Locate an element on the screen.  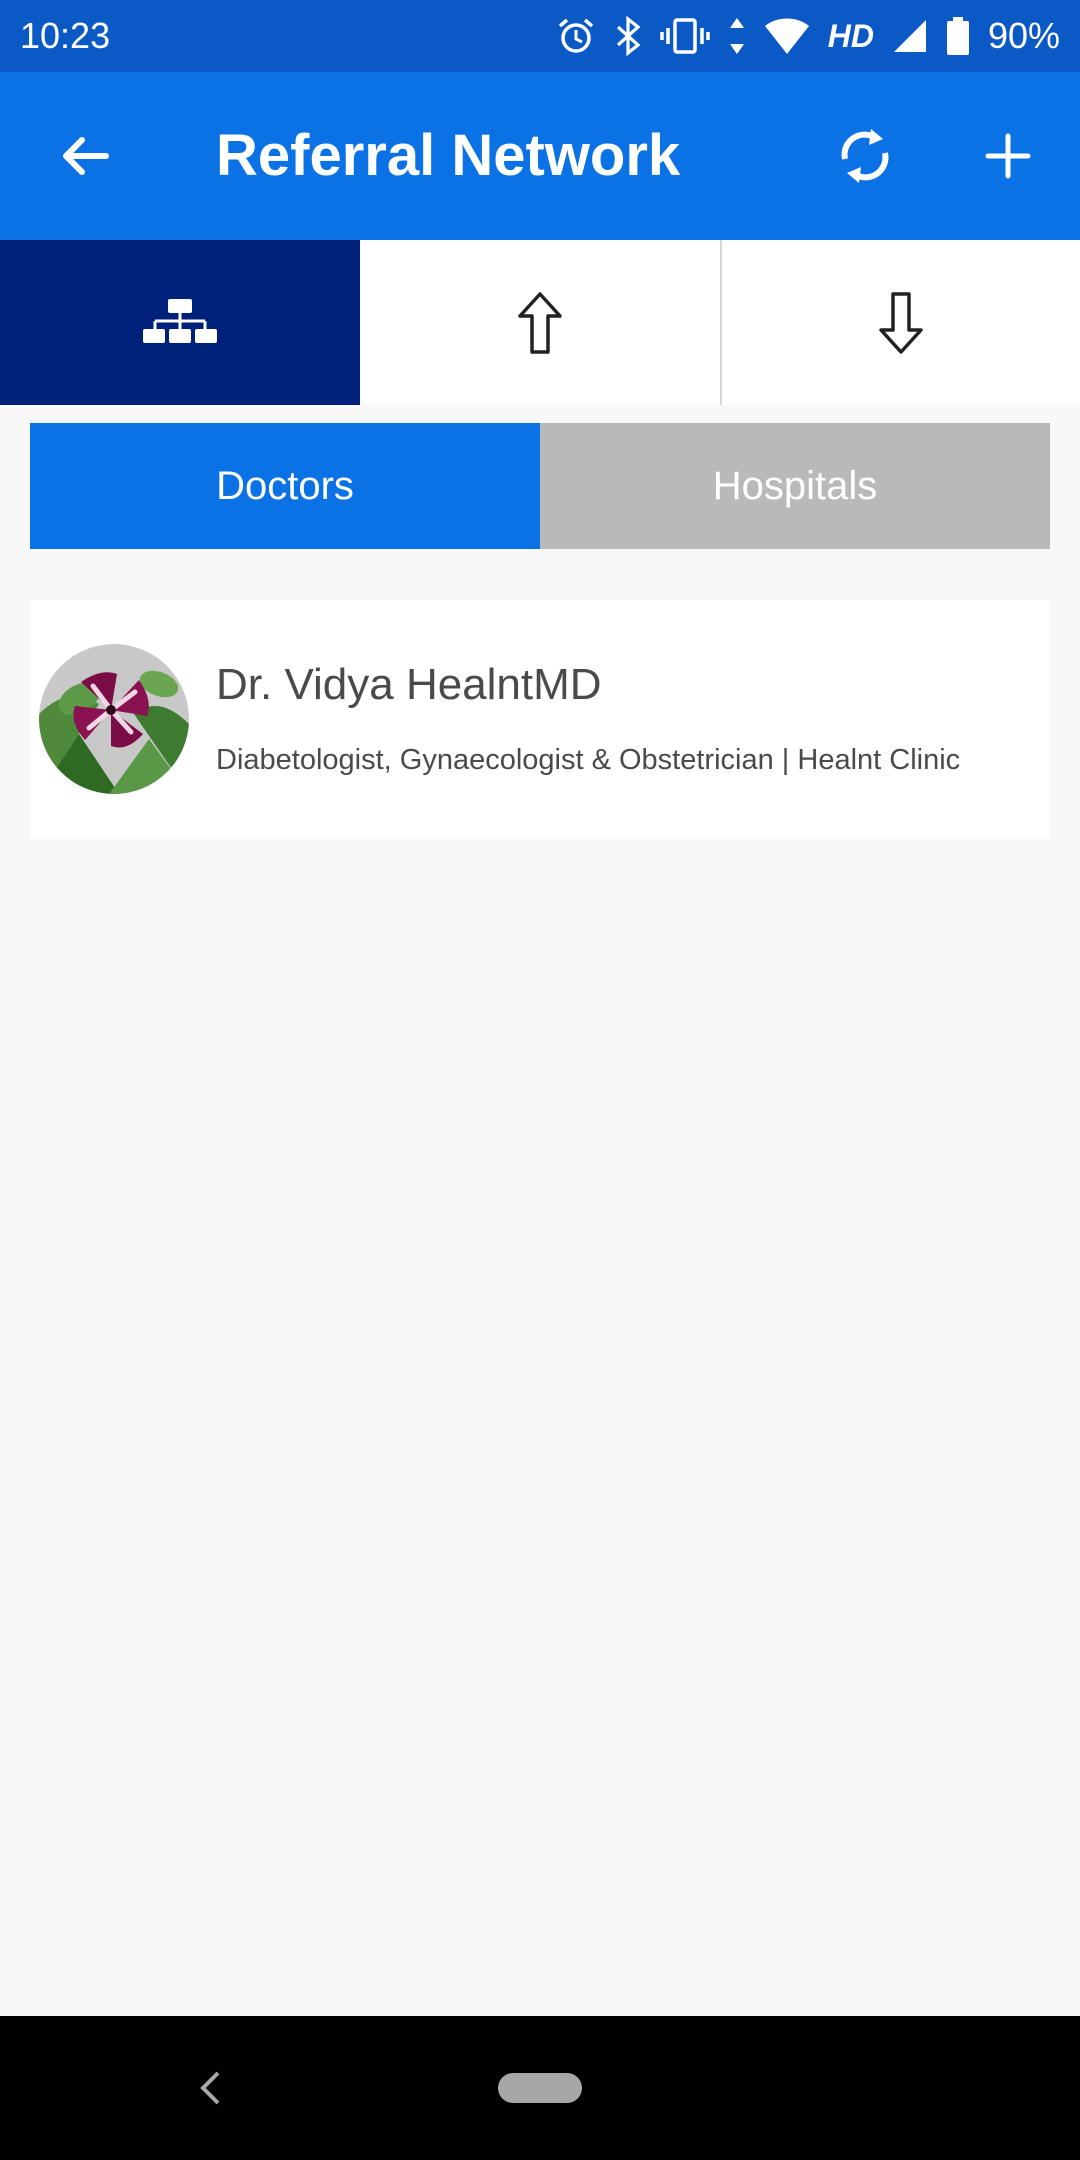
arrow-down-icon is located at coordinates (901, 322).